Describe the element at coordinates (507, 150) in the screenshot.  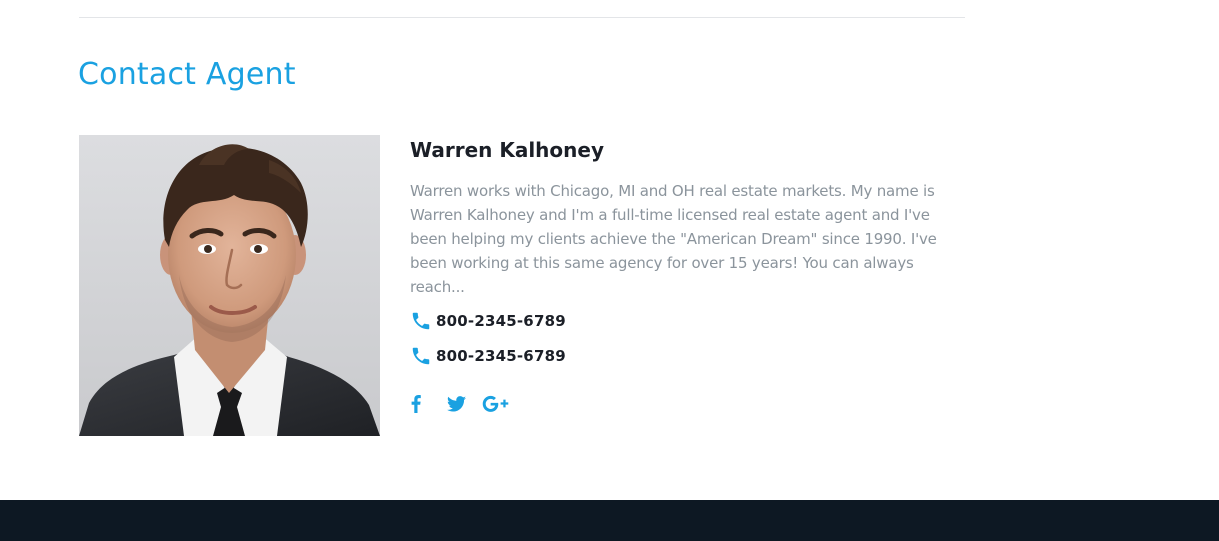
I see `agent-name: Warren Kalhoney` at that location.